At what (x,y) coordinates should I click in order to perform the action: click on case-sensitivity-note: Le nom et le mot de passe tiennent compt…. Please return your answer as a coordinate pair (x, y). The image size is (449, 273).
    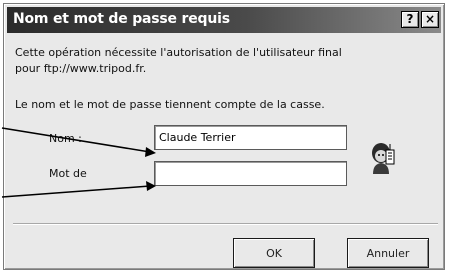
    Looking at the image, I should click on (170, 104).